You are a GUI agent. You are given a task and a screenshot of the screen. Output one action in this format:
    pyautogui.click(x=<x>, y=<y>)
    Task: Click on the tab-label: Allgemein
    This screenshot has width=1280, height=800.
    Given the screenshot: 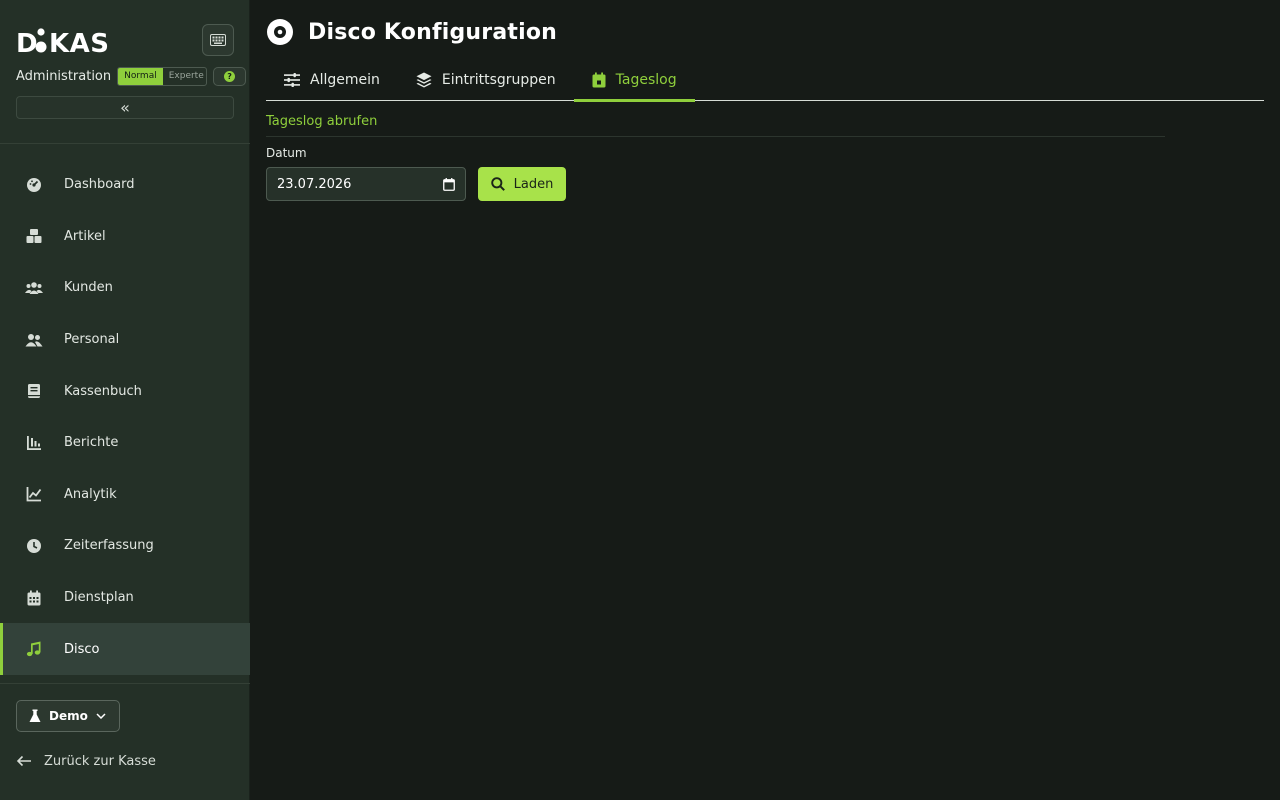 What is the action you would take?
    pyautogui.click(x=345, y=80)
    